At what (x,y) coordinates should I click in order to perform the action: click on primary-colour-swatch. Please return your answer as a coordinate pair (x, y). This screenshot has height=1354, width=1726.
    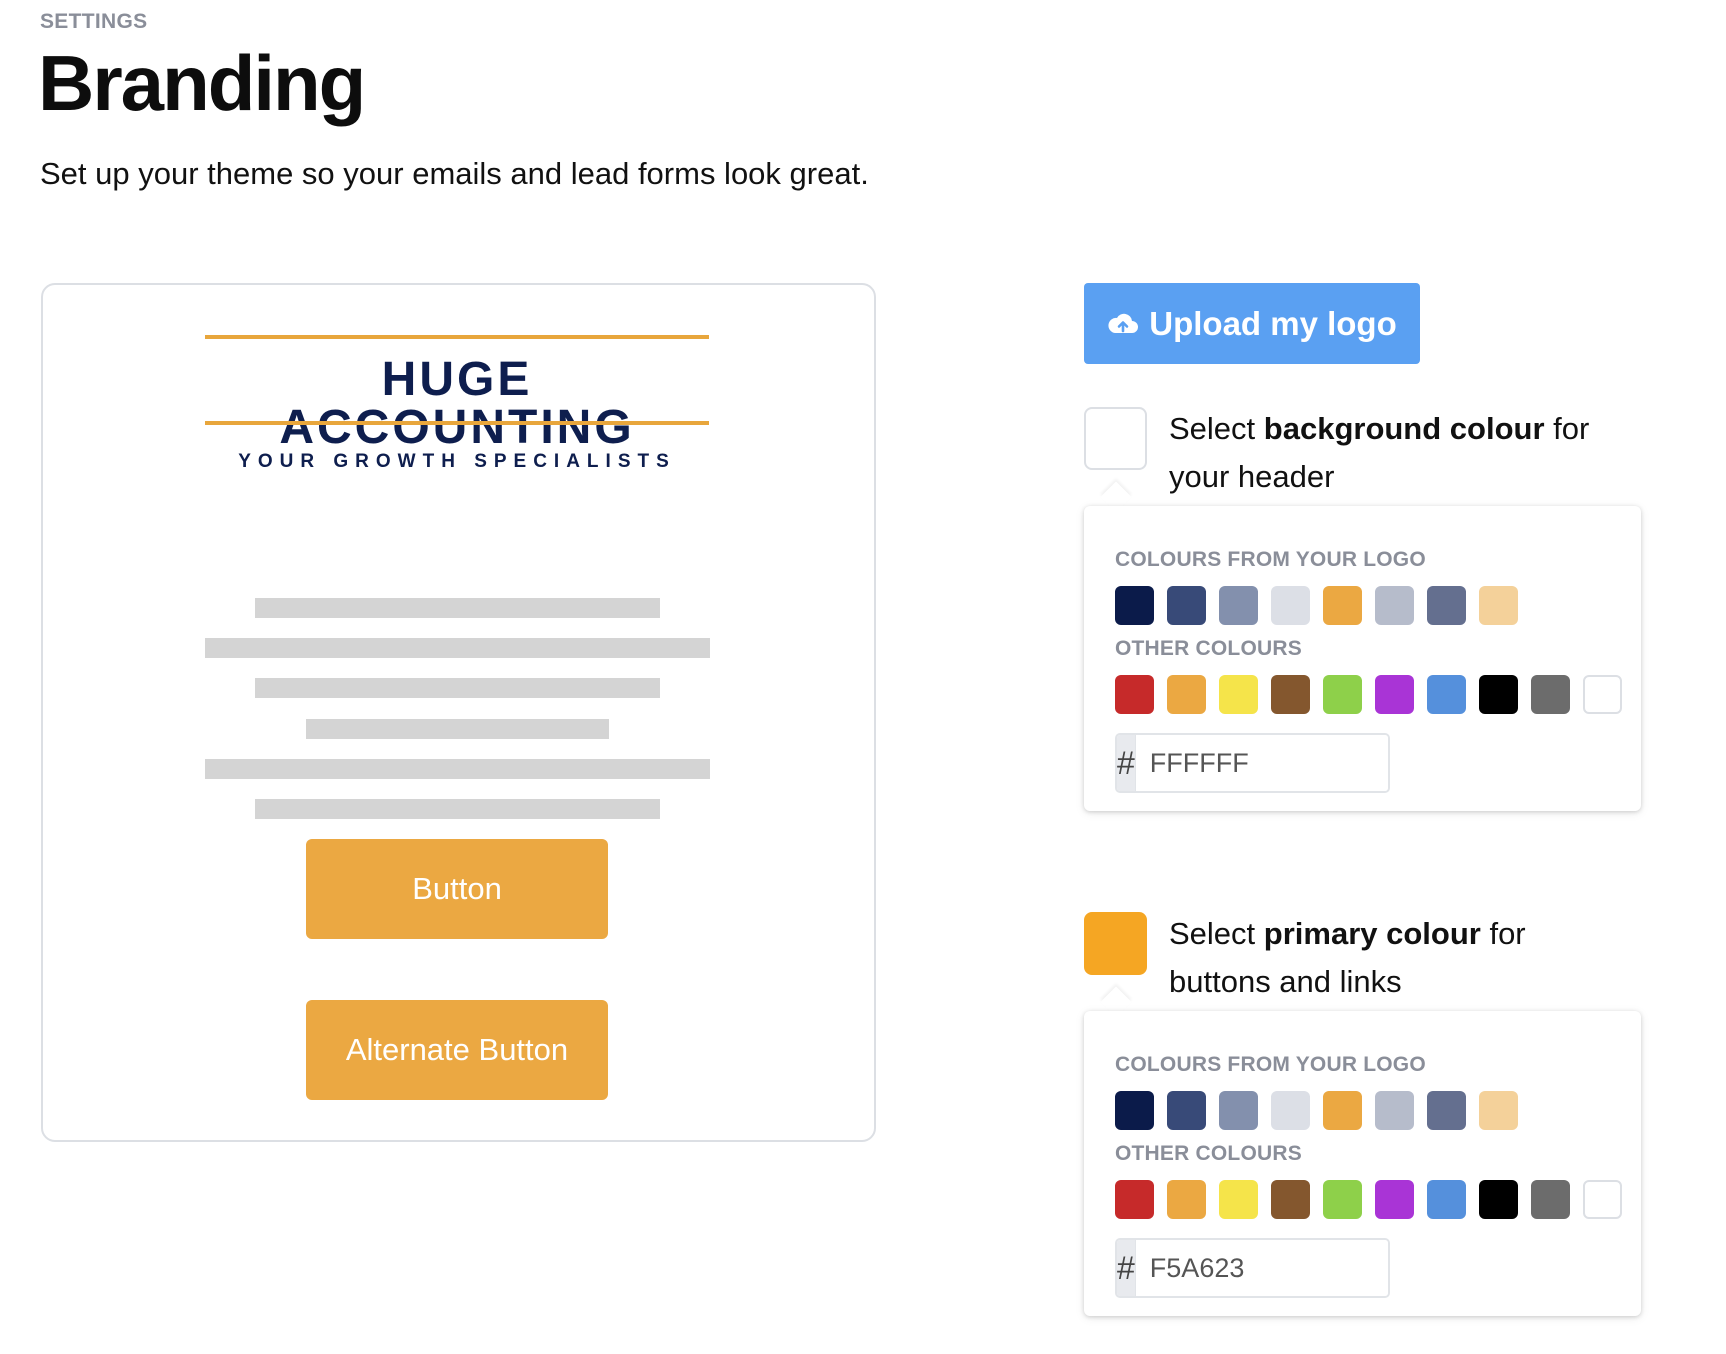
    Looking at the image, I should click on (1115, 943).